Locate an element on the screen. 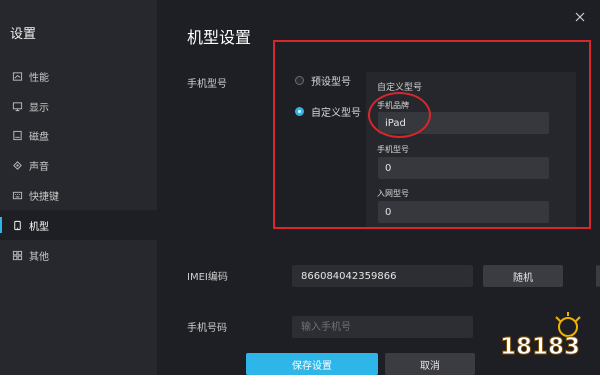 This screenshot has height=375, width=600. keyboard-icon is located at coordinates (17, 195).